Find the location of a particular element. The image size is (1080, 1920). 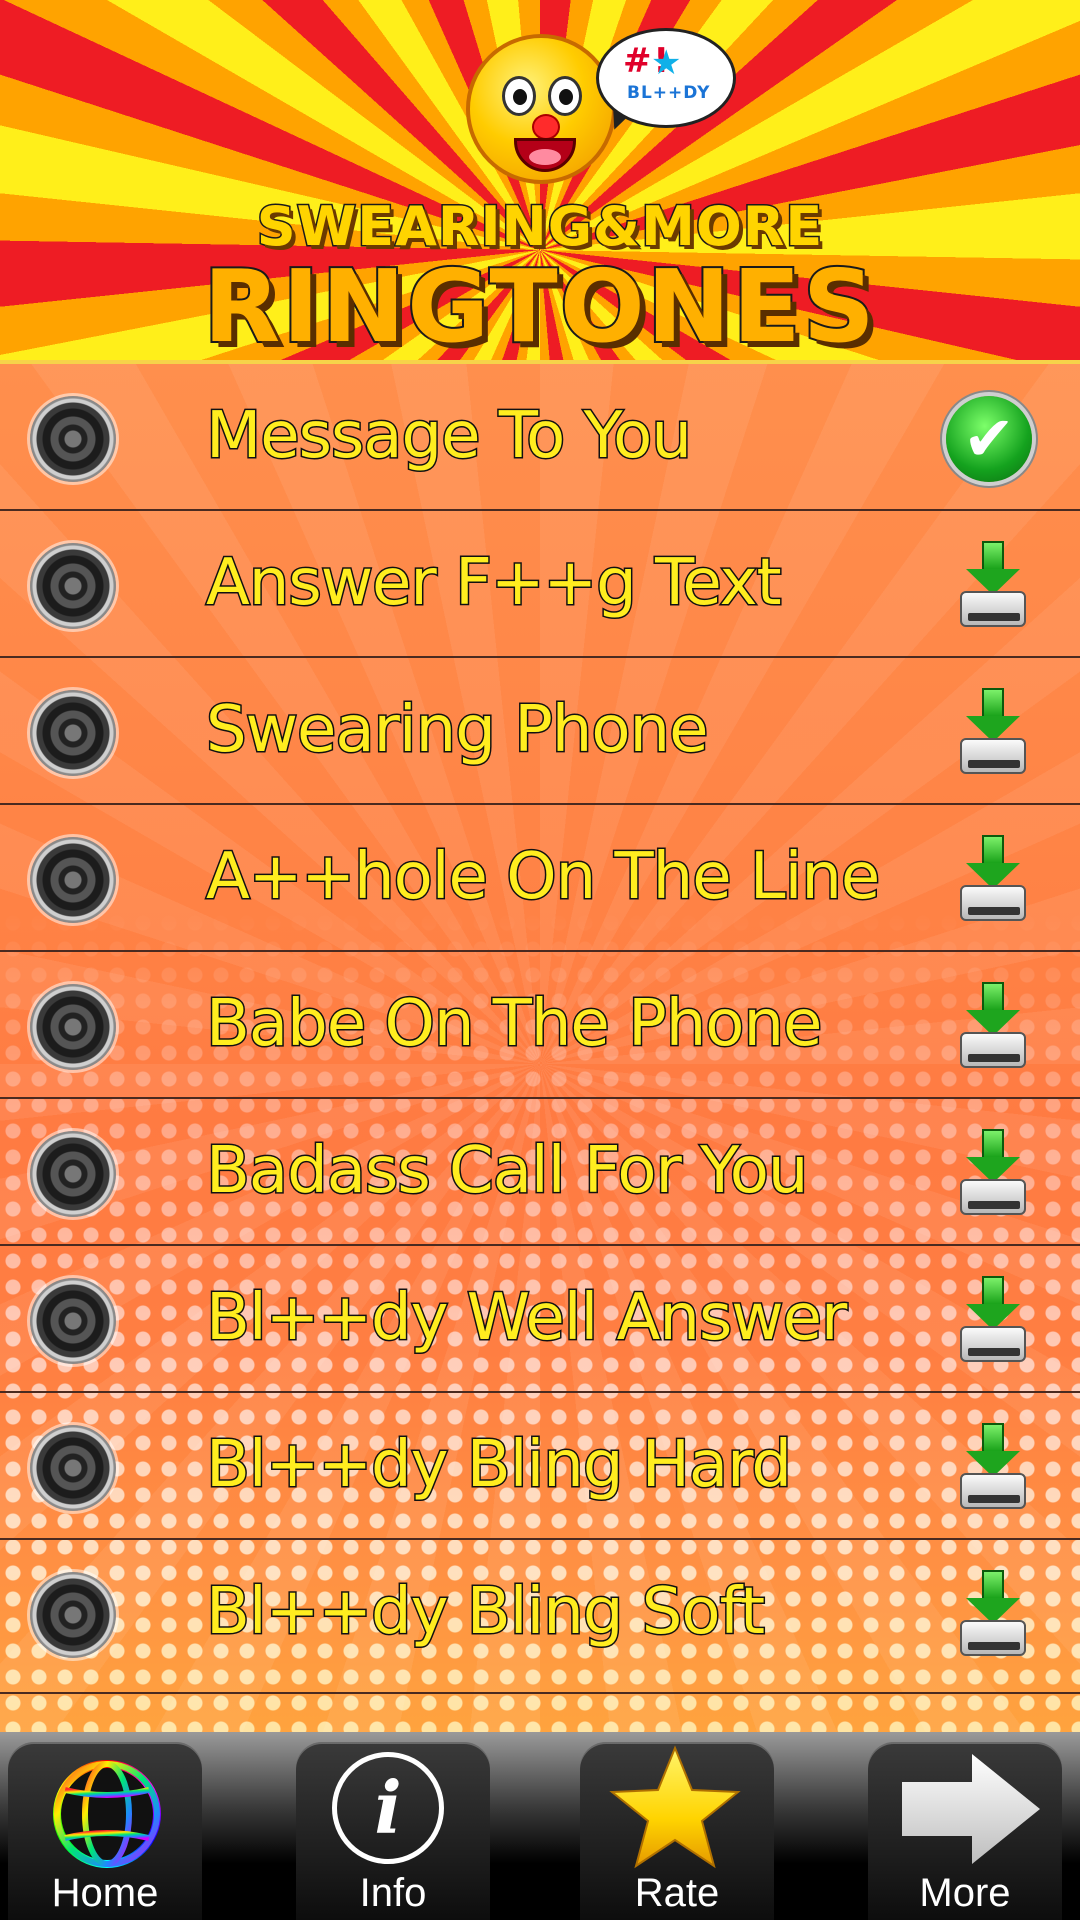

tab-info: i Info is located at coordinates (393, 1831).